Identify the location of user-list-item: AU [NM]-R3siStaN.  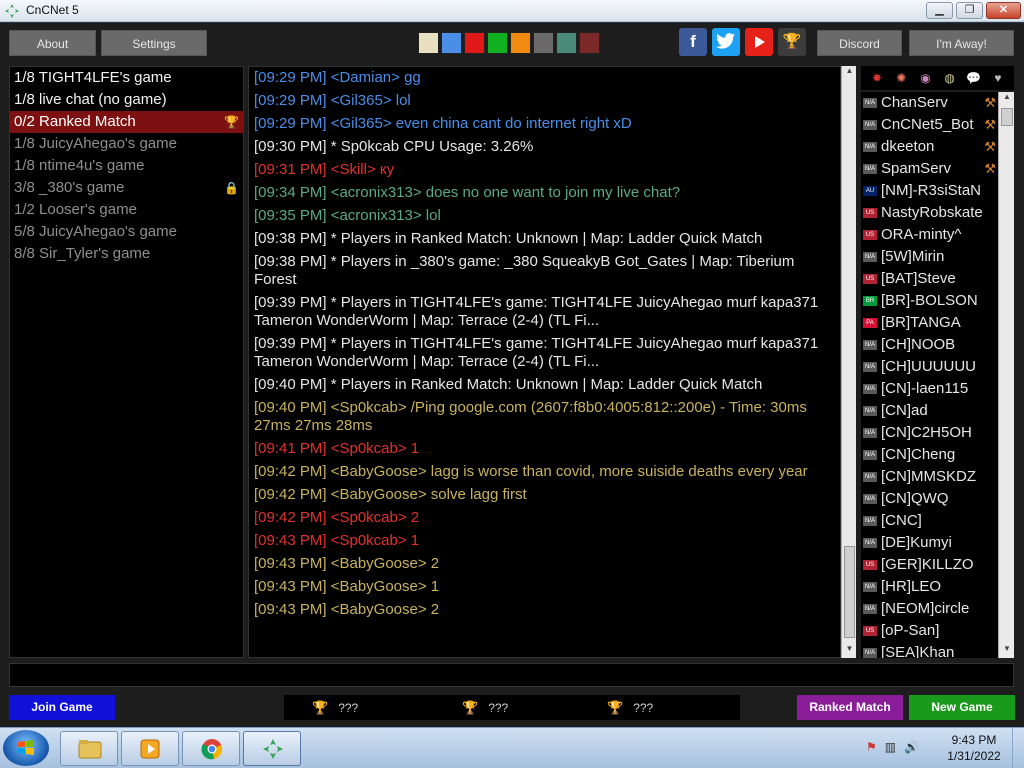
(929, 191).